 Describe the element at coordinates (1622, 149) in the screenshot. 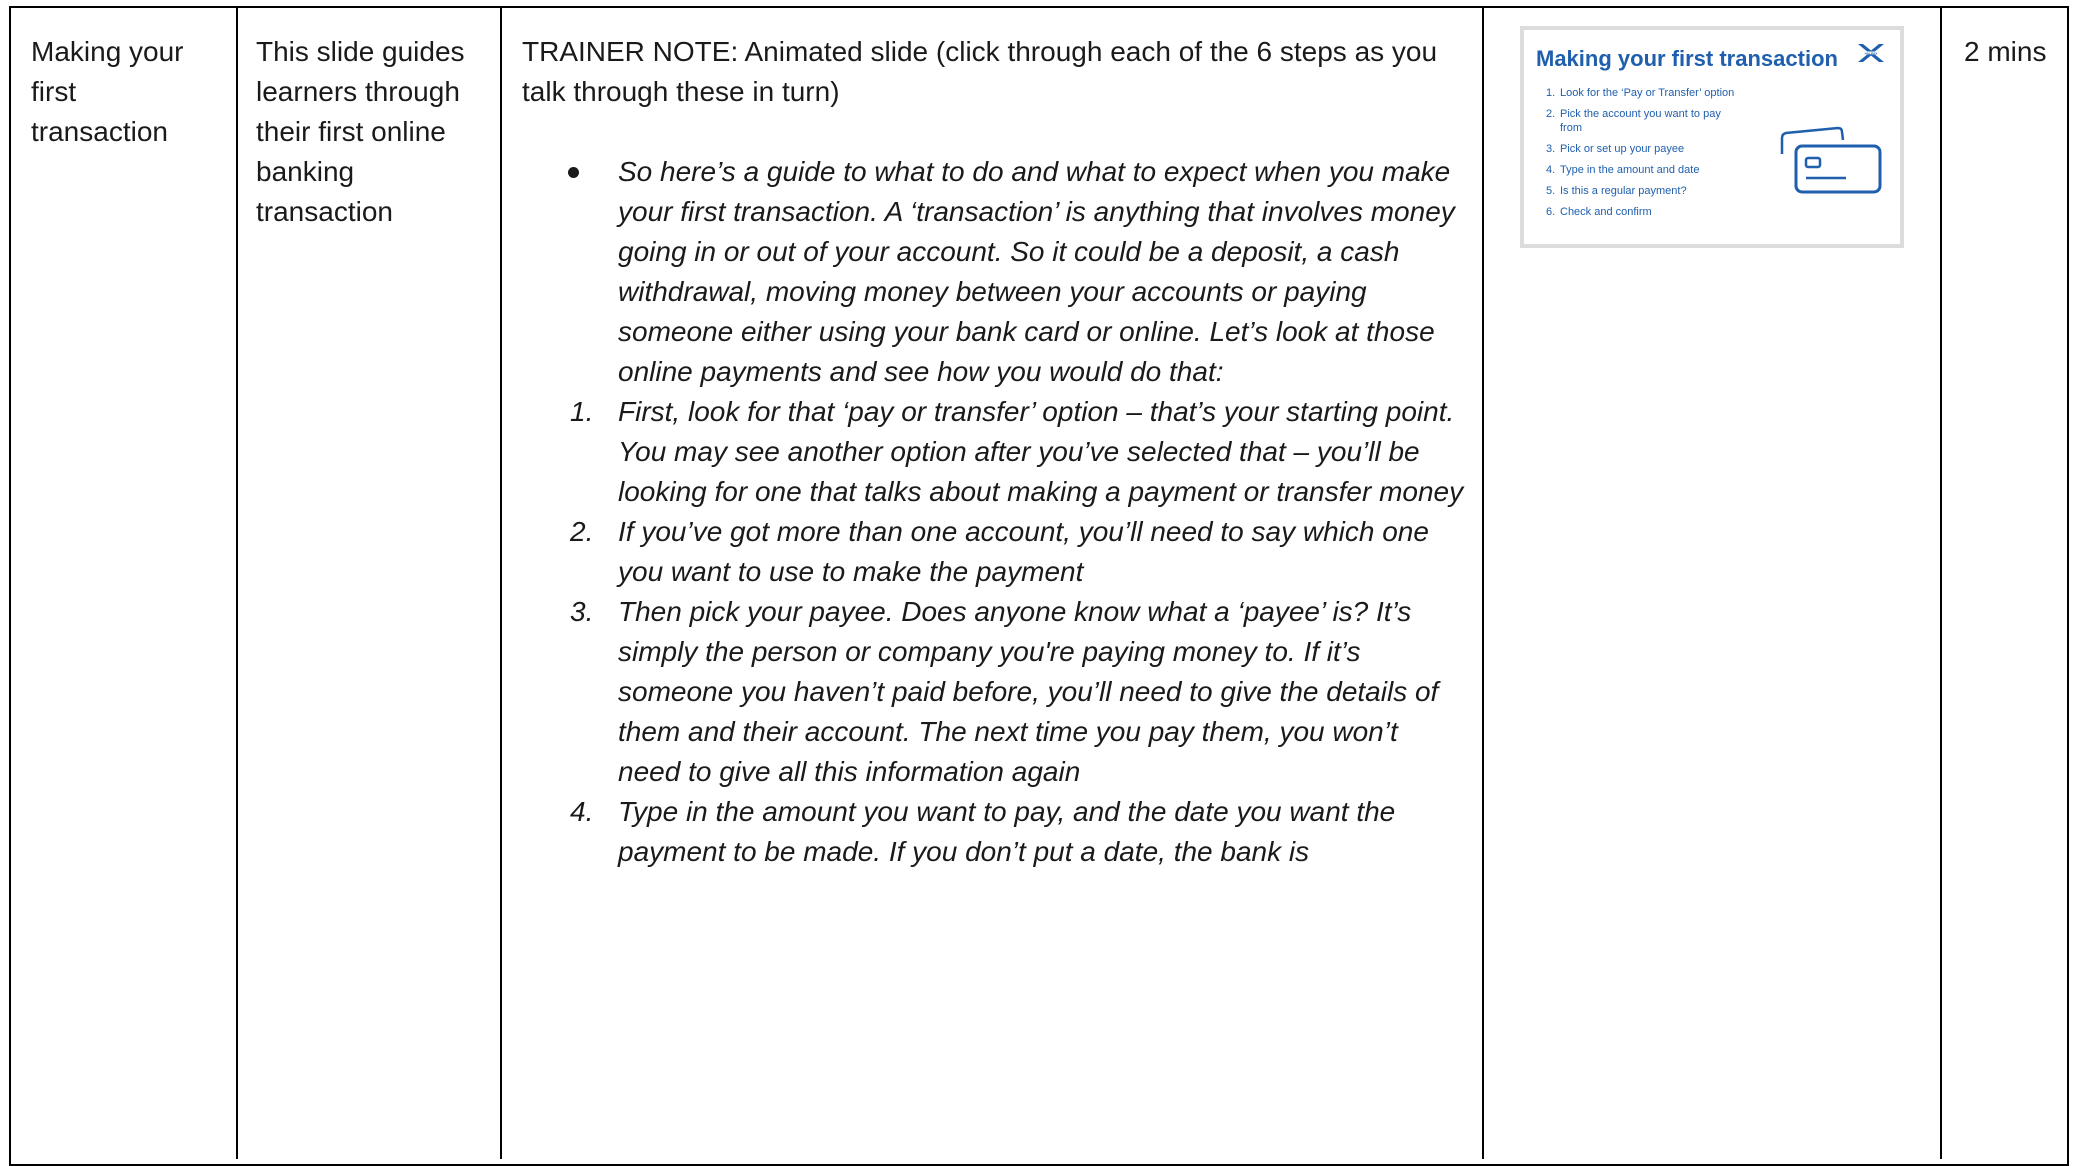

I see `step-text: Pick or set up your payee` at that location.